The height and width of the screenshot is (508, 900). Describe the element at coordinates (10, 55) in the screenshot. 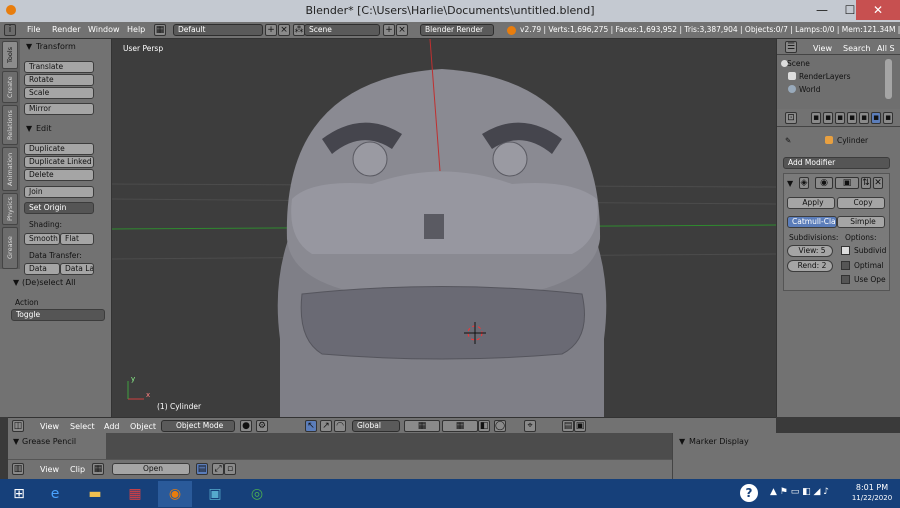

I see `tab-tools: Tools` at that location.